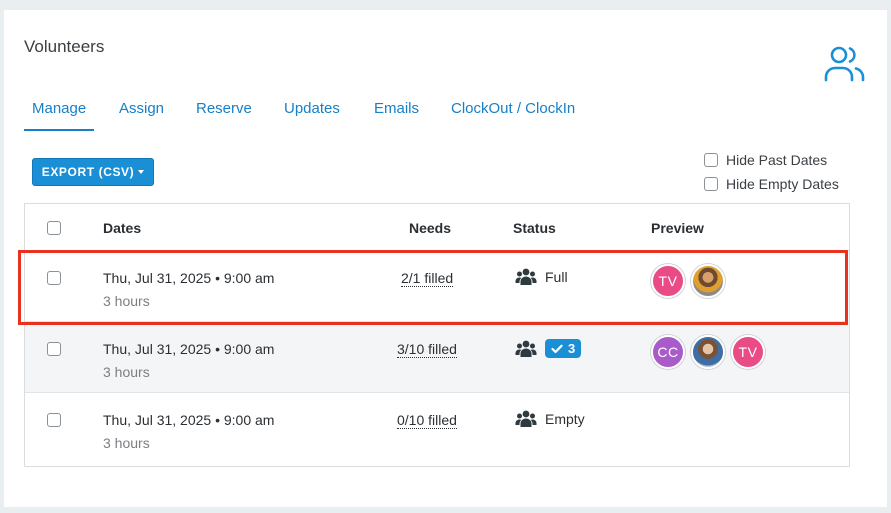 Image resolution: width=891 pixels, height=513 pixels. What do you see at coordinates (427, 420) in the screenshot?
I see `row-needs-link: 0/10 filled` at bounding box center [427, 420].